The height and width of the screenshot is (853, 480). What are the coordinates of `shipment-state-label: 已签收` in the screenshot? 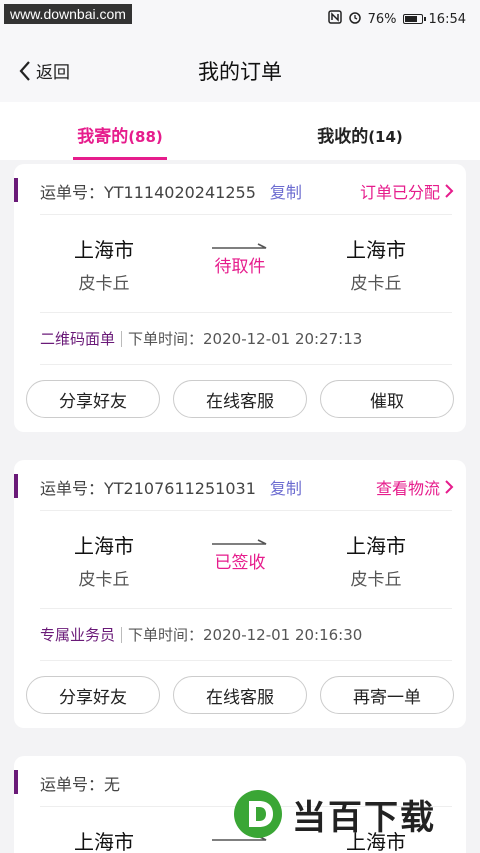 It's located at (240, 563).